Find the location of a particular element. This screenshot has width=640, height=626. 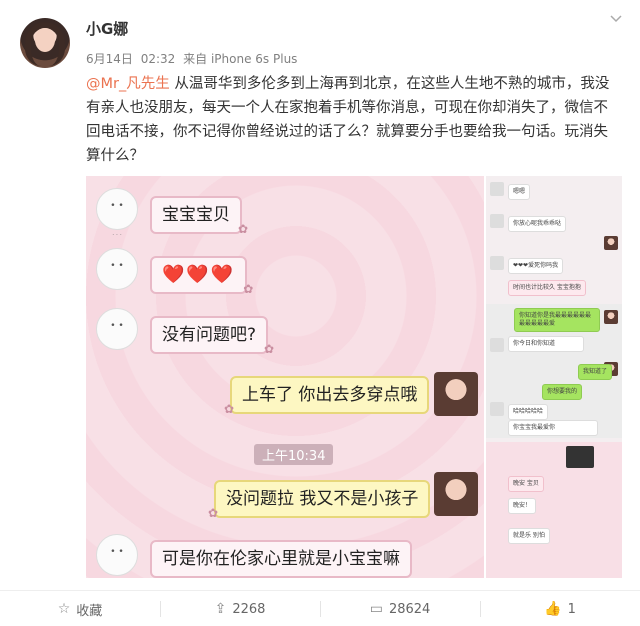

sticker-caption: · · · is located at coordinates (117, 235).